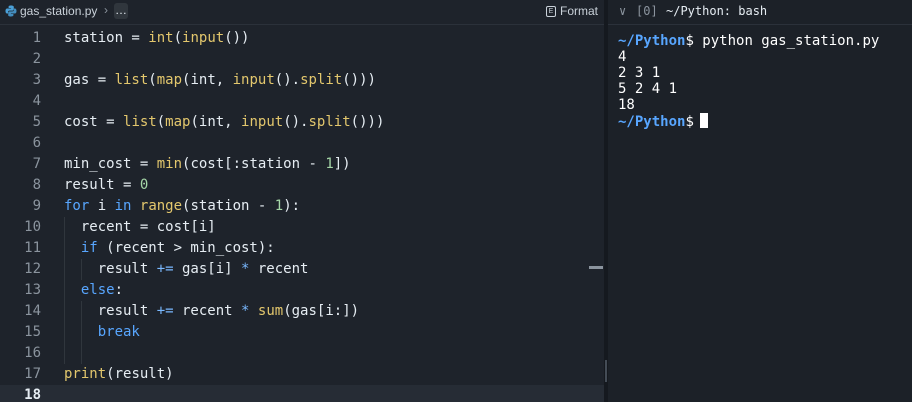 The width and height of the screenshot is (912, 402). What do you see at coordinates (94, 122) in the screenshot?
I see `code-token: cost =` at bounding box center [94, 122].